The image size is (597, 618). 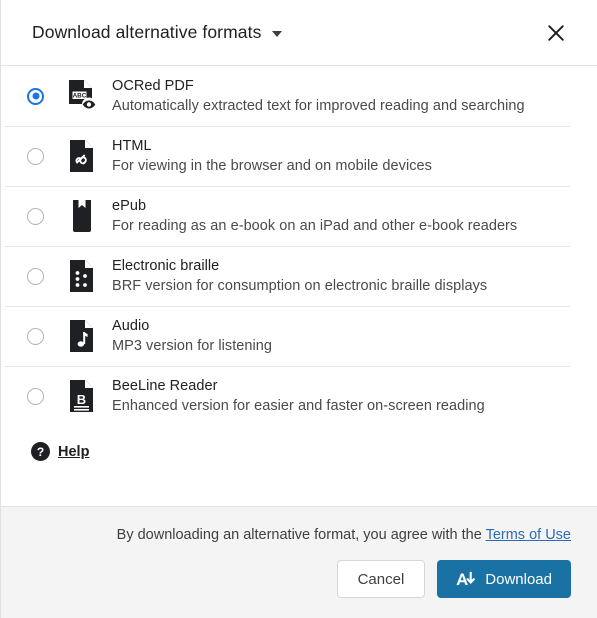 I want to click on download-button: Download, so click(x=504, y=579).